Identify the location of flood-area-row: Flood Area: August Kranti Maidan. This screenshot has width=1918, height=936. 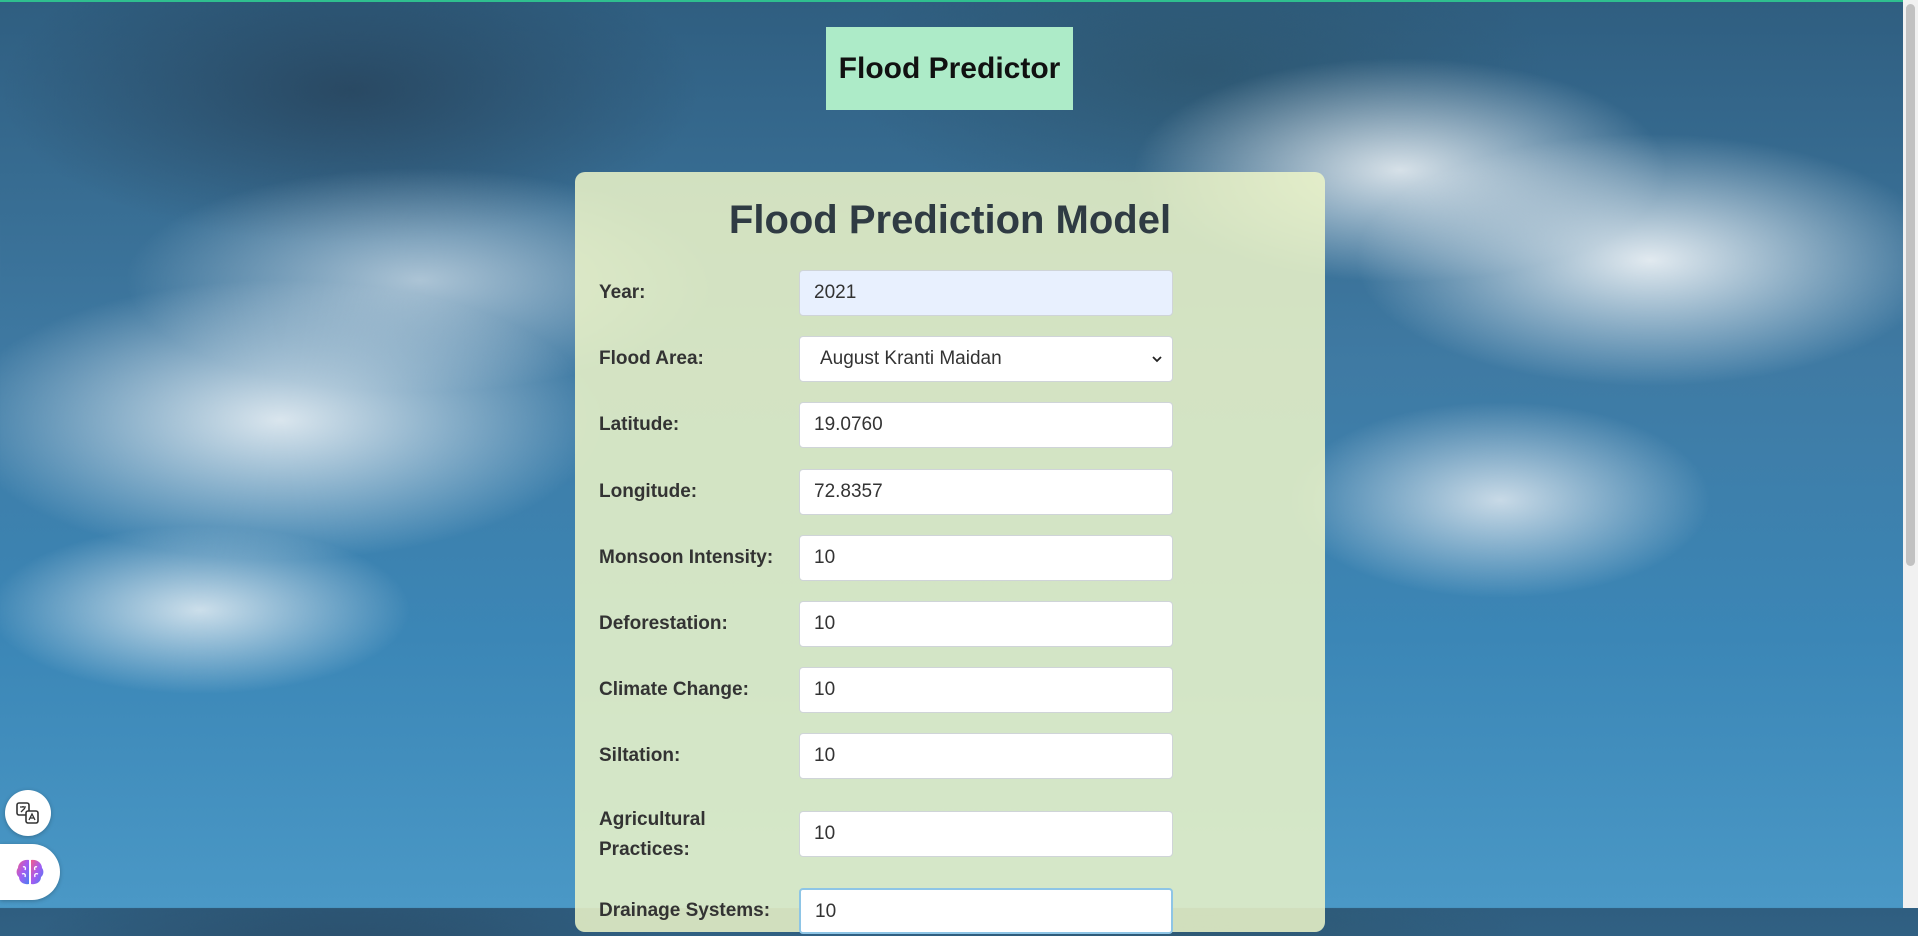
(889, 360).